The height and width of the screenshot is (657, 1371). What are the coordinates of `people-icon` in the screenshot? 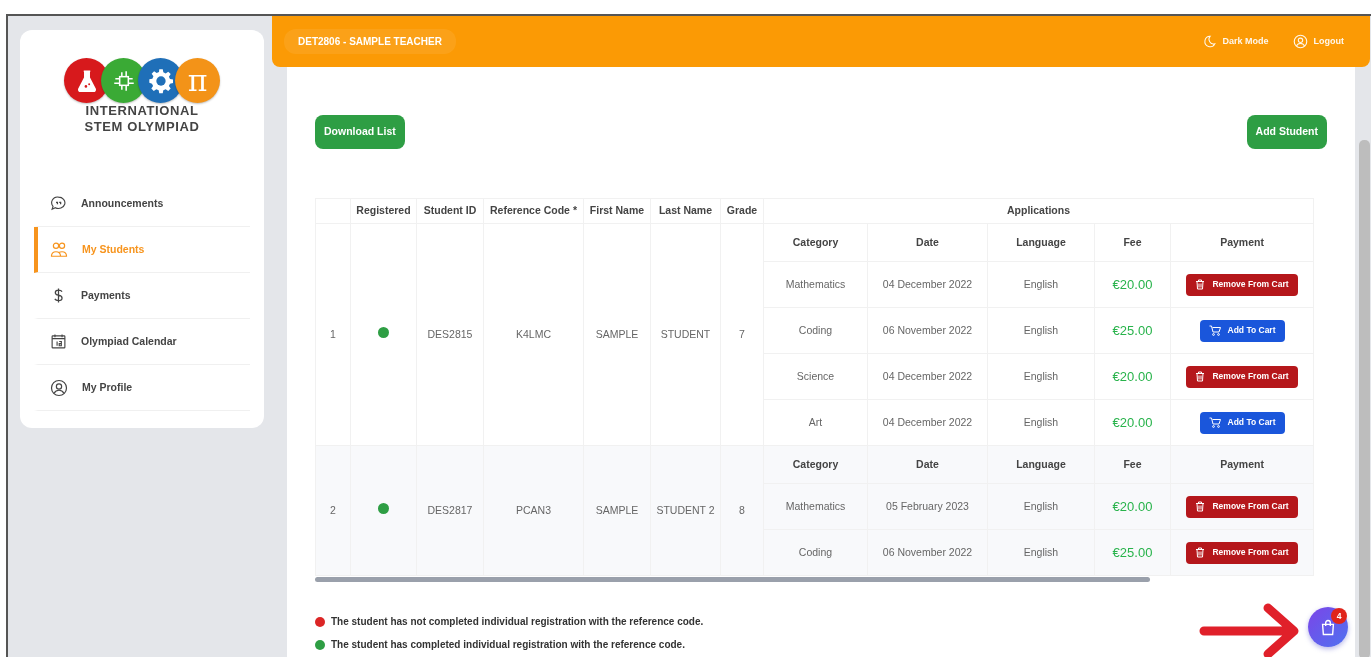 It's located at (59, 249).